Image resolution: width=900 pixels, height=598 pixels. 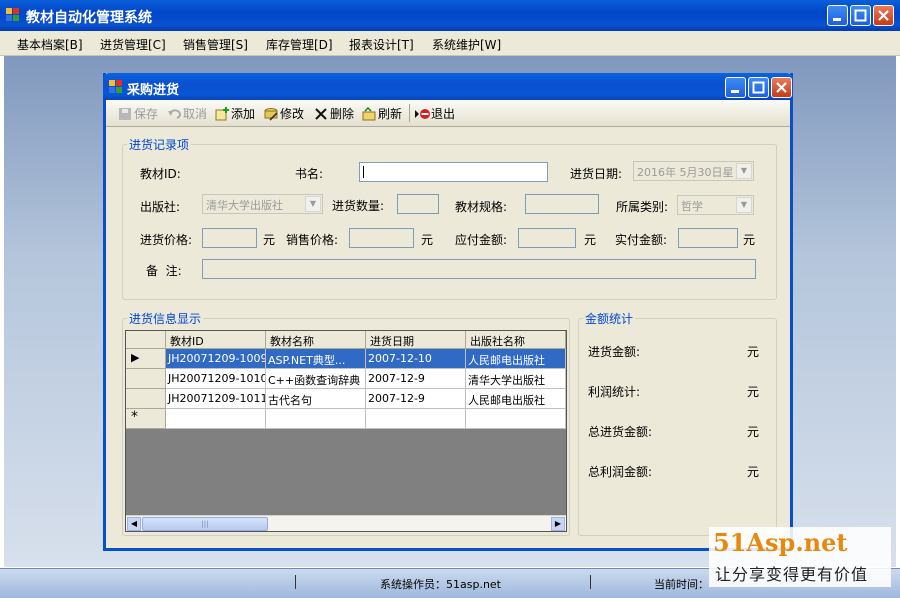 What do you see at coordinates (837, 15) in the screenshot?
I see `minimize-button` at bounding box center [837, 15].